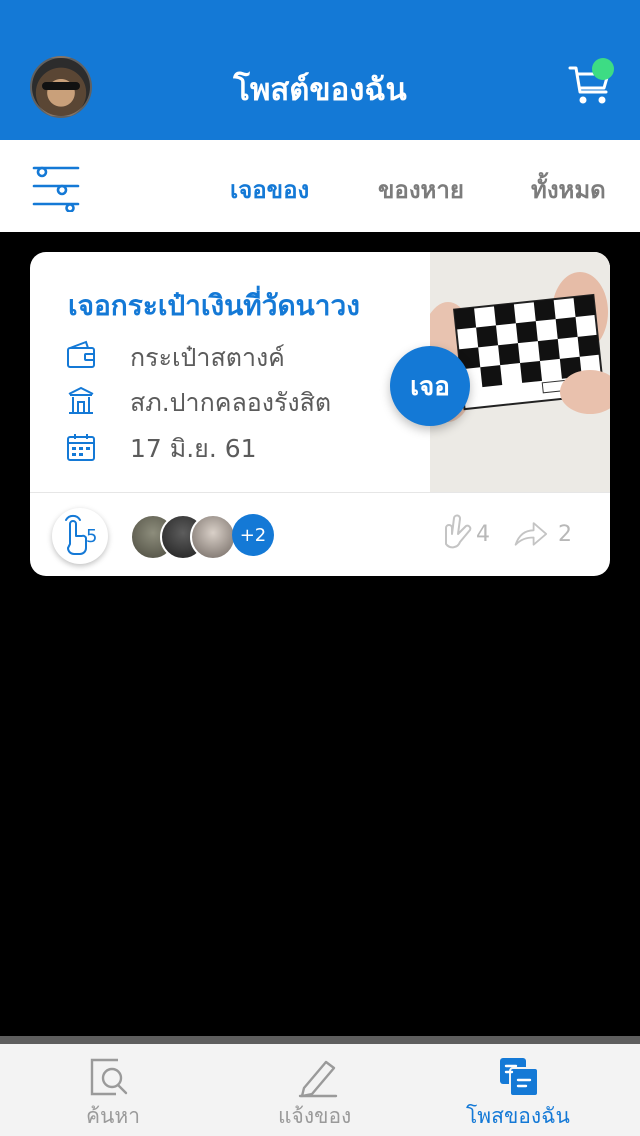 The image size is (640, 1136). Describe the element at coordinates (320, 492) in the screenshot. I see `card-divider` at that location.